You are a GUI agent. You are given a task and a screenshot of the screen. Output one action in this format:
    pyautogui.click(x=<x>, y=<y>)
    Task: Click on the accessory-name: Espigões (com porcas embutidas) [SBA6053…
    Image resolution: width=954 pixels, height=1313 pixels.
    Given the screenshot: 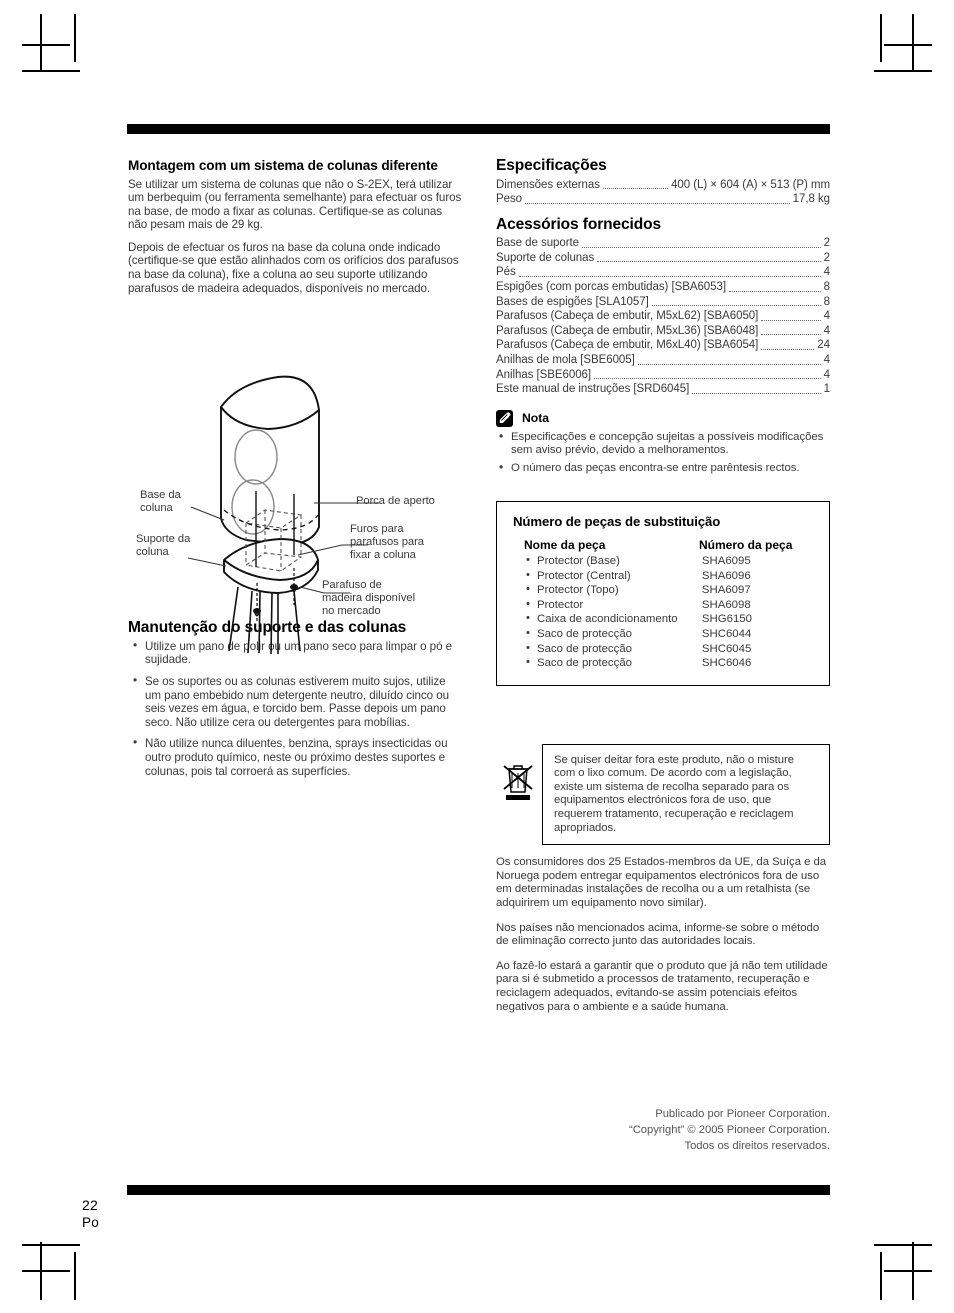 What is the action you would take?
    pyautogui.click(x=611, y=286)
    